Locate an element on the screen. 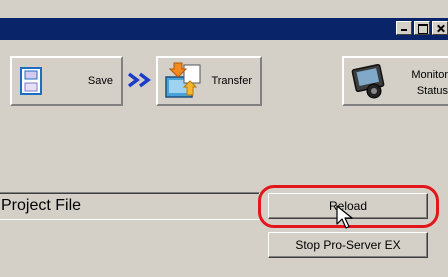  transfer-button: Transfer is located at coordinates (209, 81).